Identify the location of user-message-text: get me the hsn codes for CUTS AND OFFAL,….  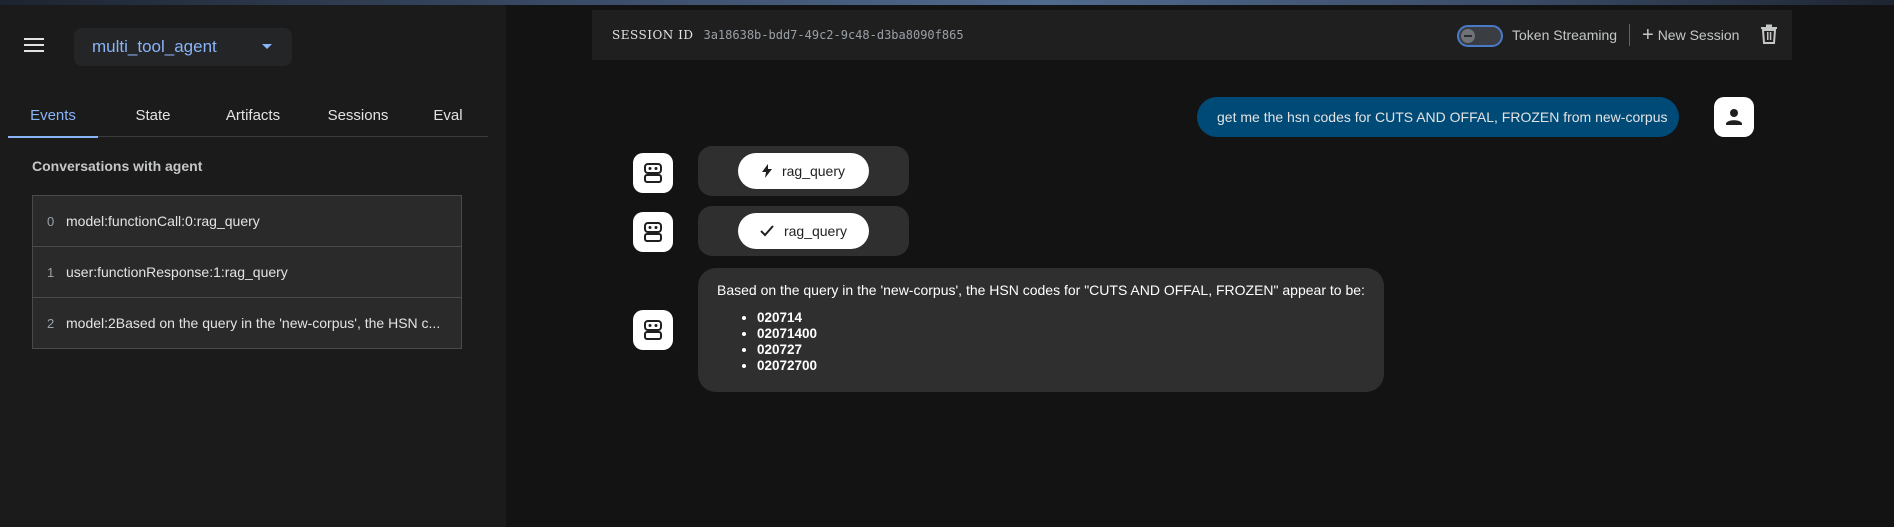
(1442, 117).